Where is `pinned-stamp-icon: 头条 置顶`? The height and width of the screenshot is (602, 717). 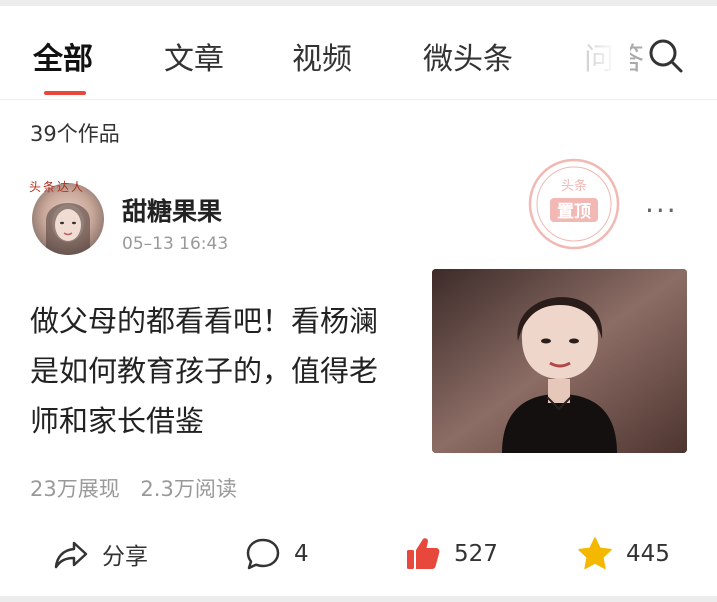
pinned-stamp-icon: 头条 置顶 is located at coordinates (574, 204).